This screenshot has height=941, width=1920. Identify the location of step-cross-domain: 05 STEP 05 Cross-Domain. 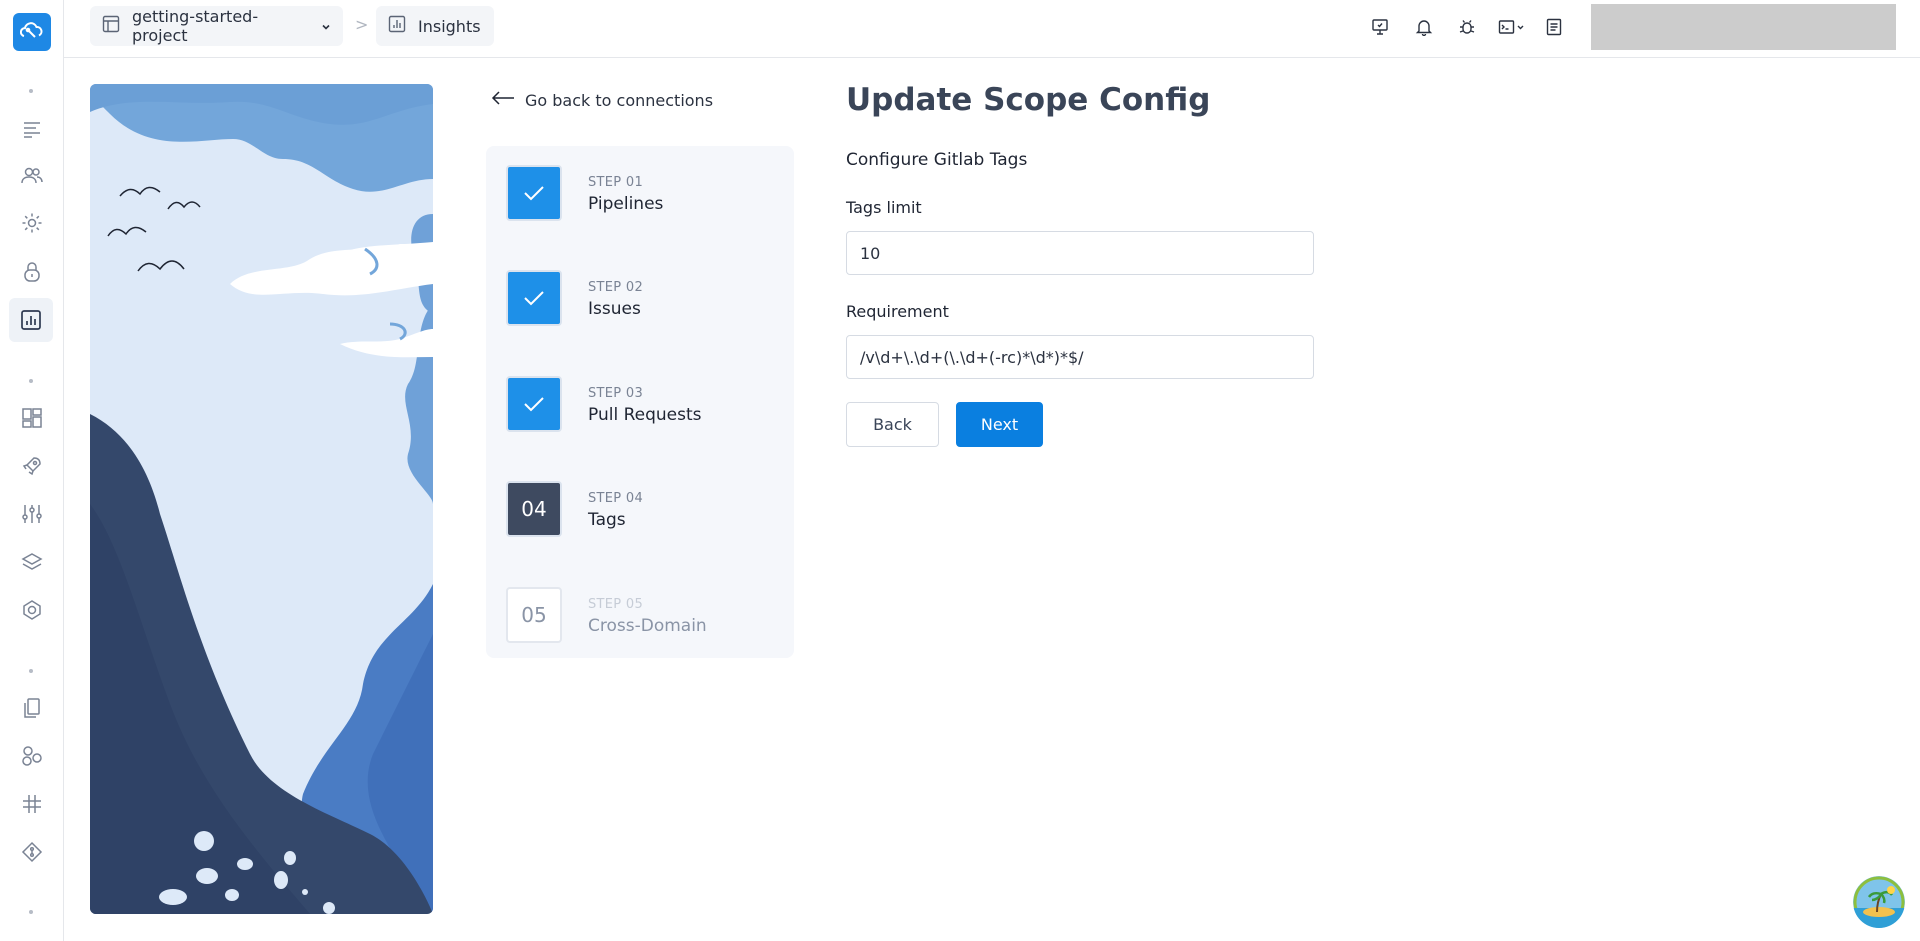
(641, 617).